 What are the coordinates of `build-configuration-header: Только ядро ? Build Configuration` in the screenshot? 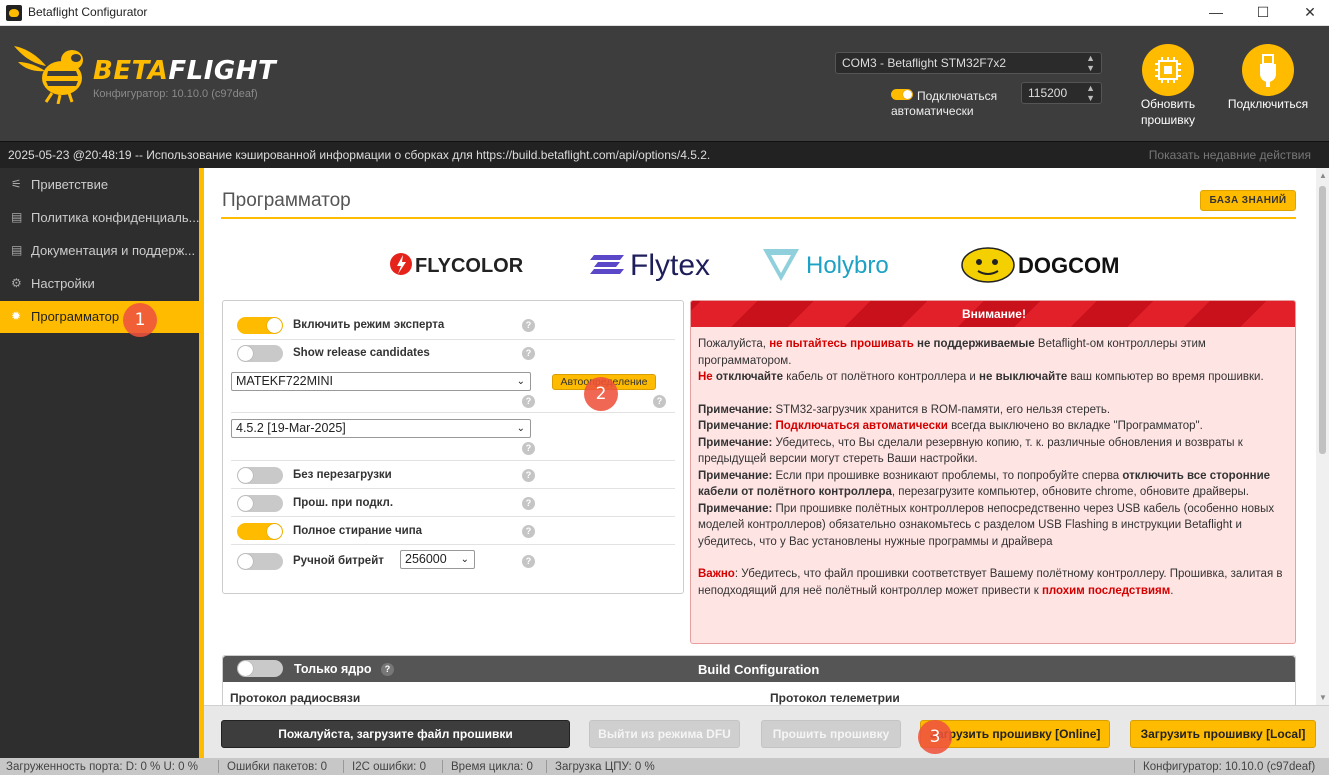 It's located at (759, 669).